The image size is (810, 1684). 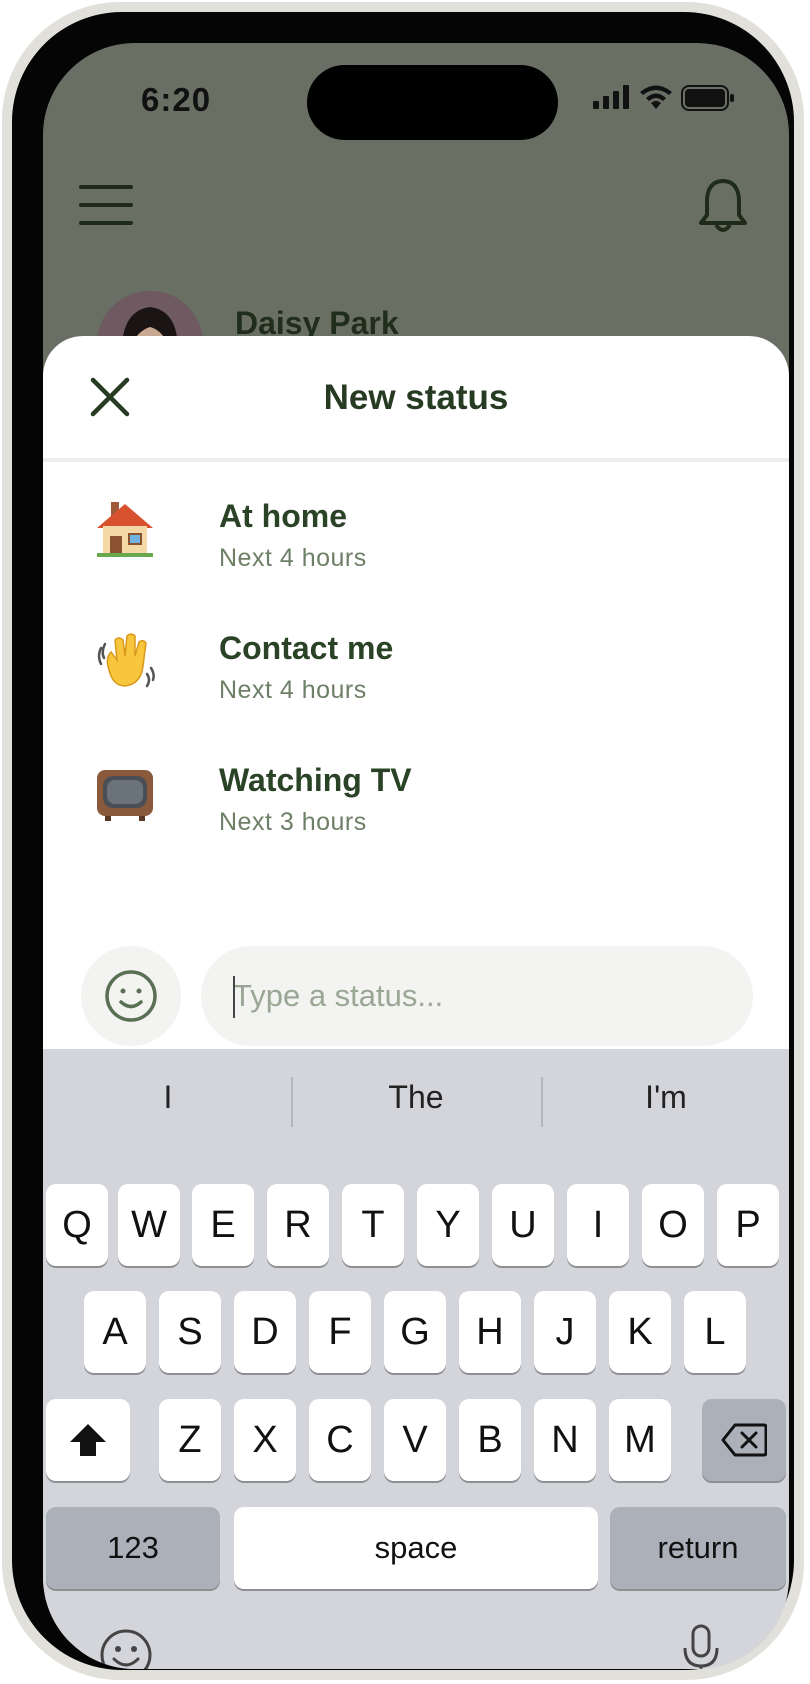 What do you see at coordinates (416, 1548) in the screenshot?
I see `space-key: space` at bounding box center [416, 1548].